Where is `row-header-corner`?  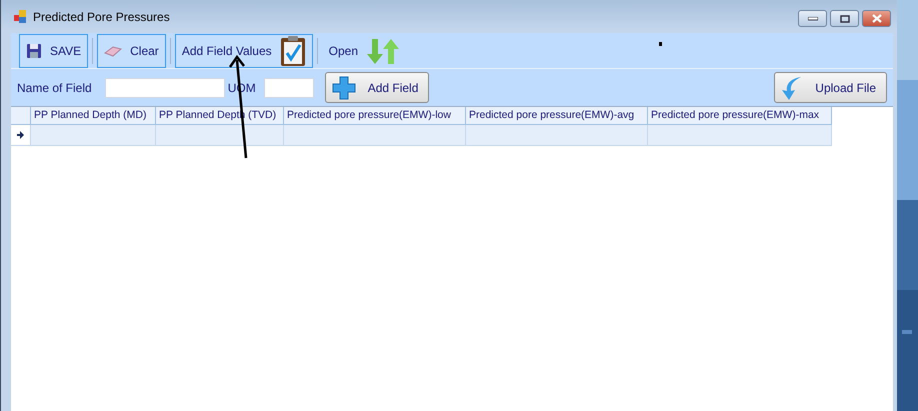 row-header-corner is located at coordinates (21, 116).